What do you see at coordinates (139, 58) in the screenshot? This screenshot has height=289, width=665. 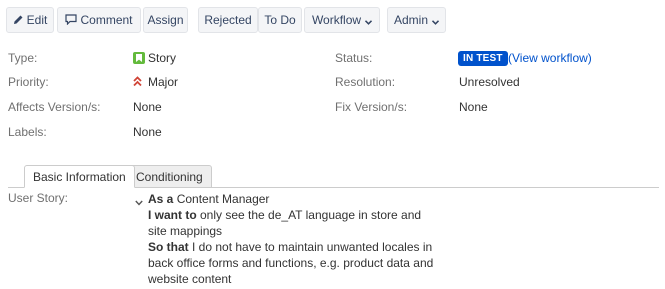 I see `story-icon` at bounding box center [139, 58].